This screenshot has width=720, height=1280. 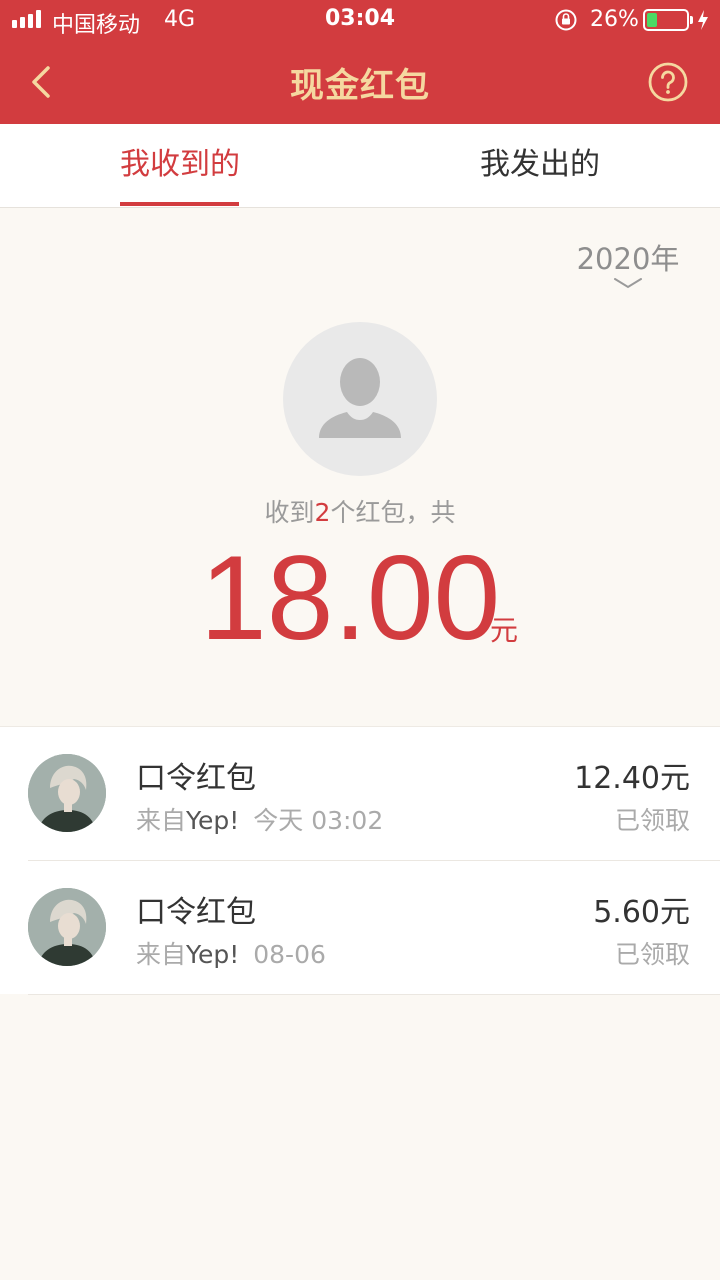 I want to click on packet-amount: 5.60元, so click(x=641, y=912).